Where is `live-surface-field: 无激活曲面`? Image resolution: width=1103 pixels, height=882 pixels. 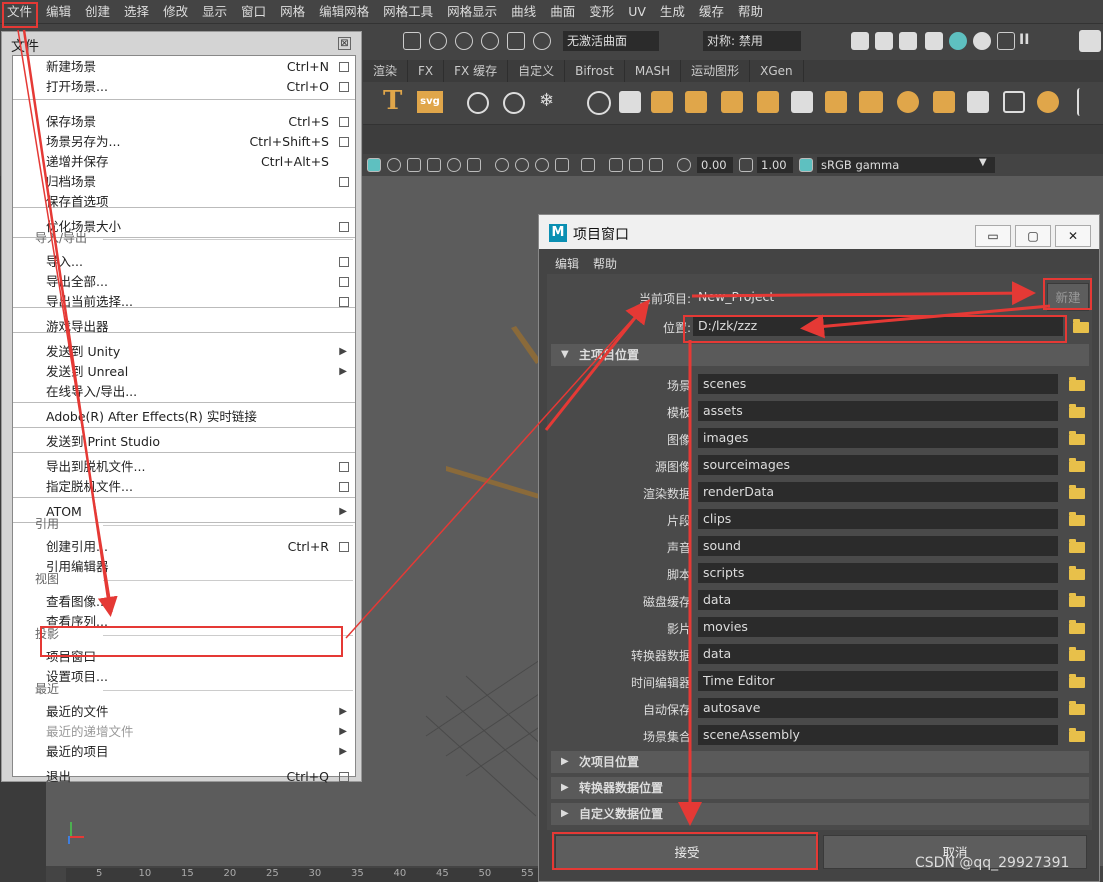 live-surface-field: 无激活曲面 is located at coordinates (611, 41).